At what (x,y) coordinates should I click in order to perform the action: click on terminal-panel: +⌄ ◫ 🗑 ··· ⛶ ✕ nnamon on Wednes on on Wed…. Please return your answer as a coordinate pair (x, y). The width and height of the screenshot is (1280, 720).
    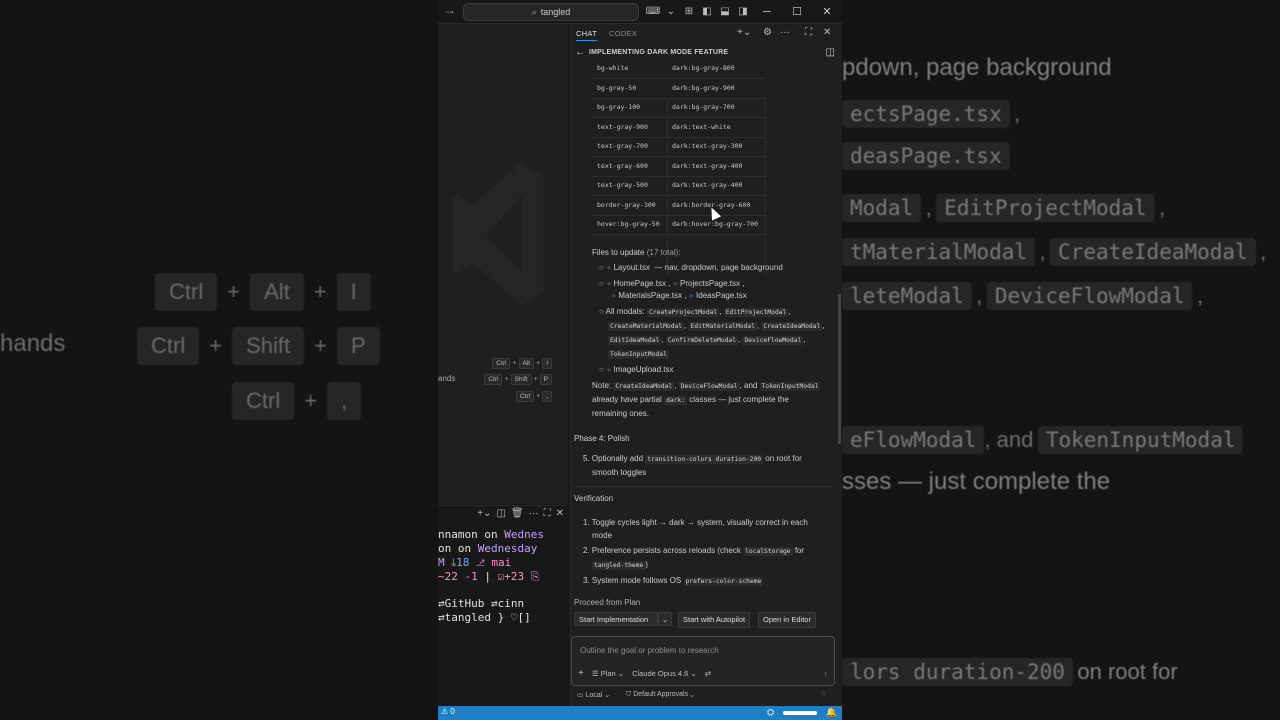
    Looking at the image, I should click on (503, 605).